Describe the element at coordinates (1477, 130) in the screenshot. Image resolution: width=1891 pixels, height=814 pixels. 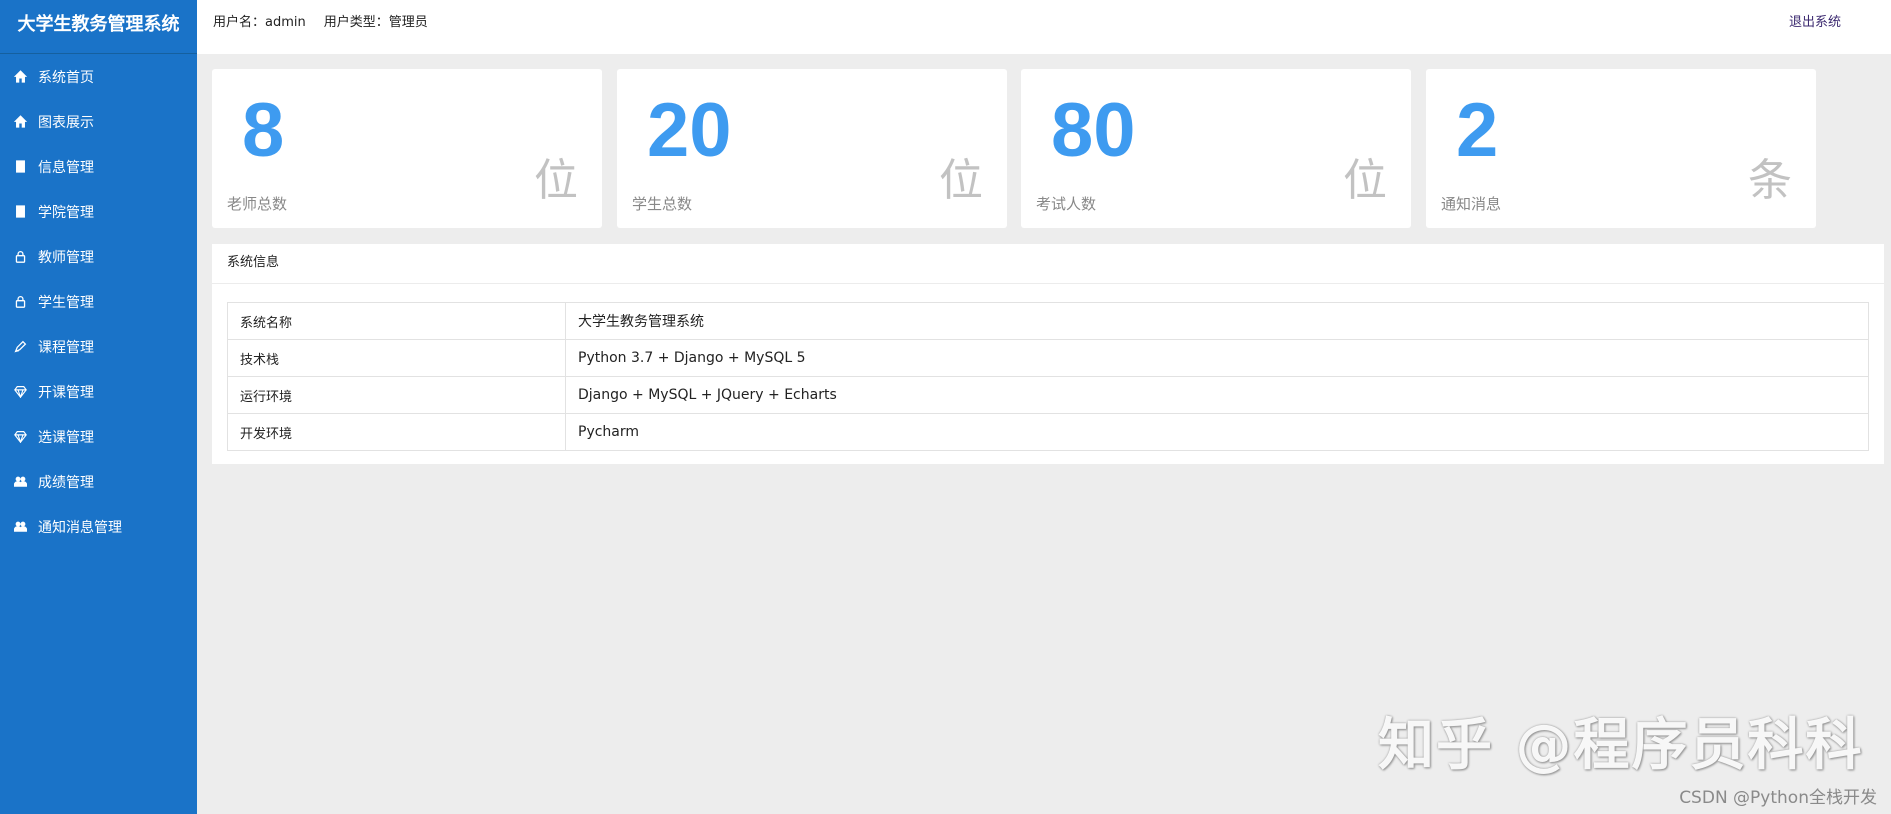
I see `stat-value: 2` at that location.